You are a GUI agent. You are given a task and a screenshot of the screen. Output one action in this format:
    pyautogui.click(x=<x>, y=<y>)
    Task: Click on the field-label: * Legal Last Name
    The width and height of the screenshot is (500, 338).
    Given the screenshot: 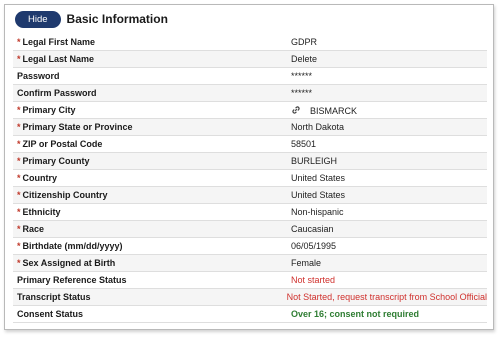 What is the action you would take?
    pyautogui.click(x=147, y=59)
    